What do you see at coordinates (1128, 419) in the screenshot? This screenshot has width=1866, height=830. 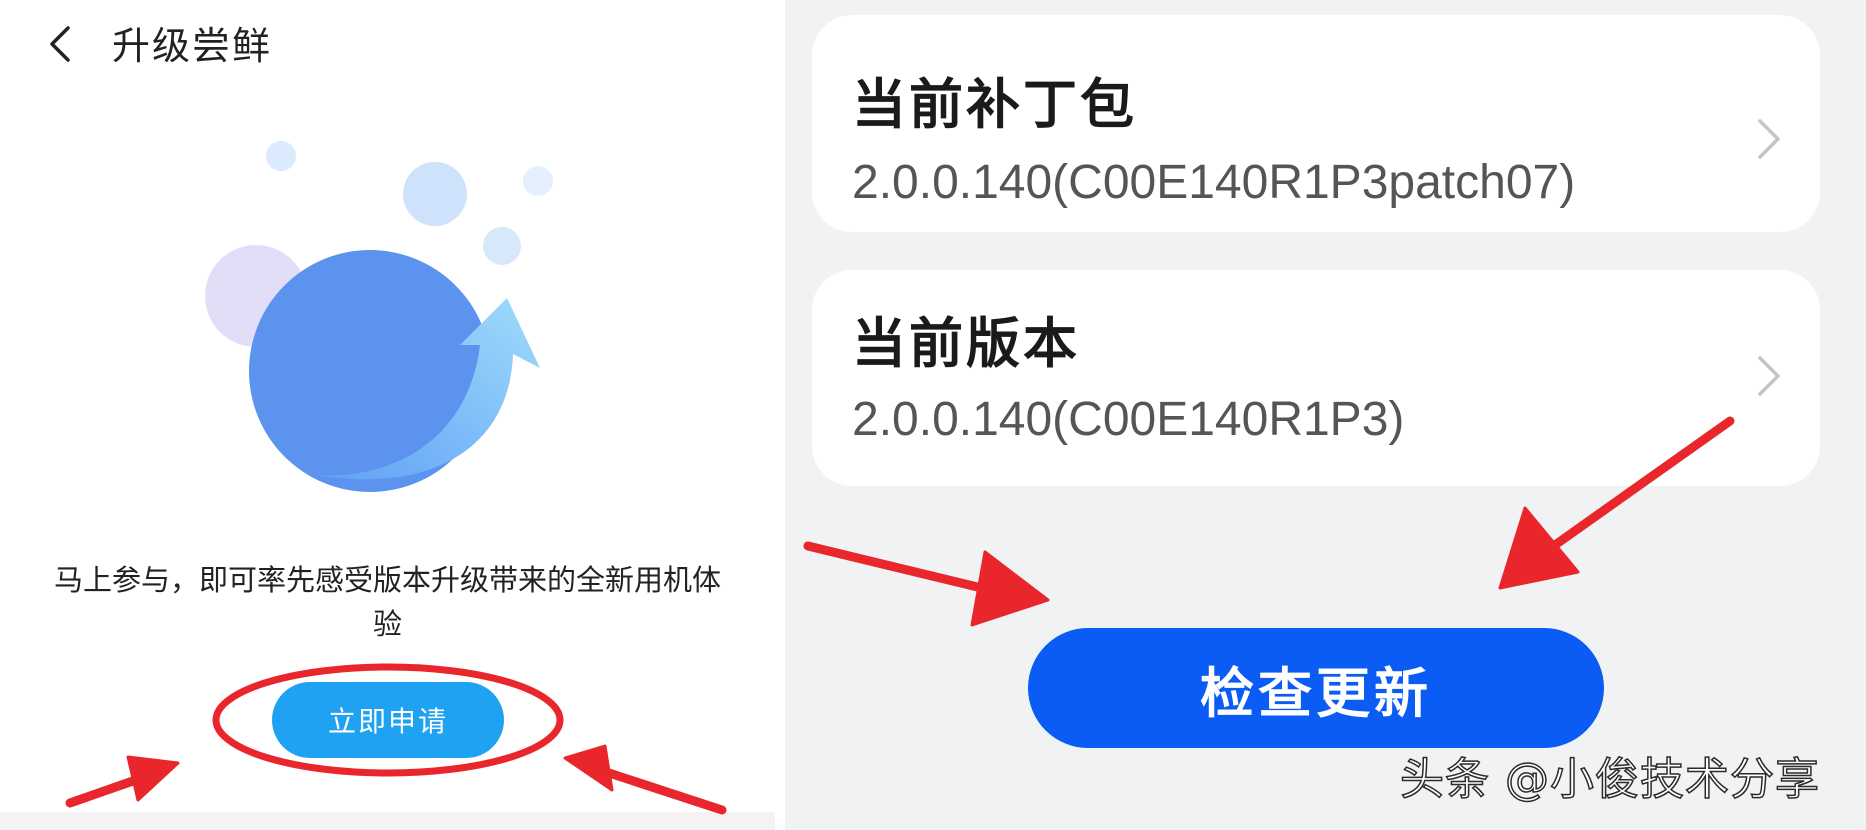 I see `version-card-value: 2.0.0.140(C00E140R1P3)` at bounding box center [1128, 419].